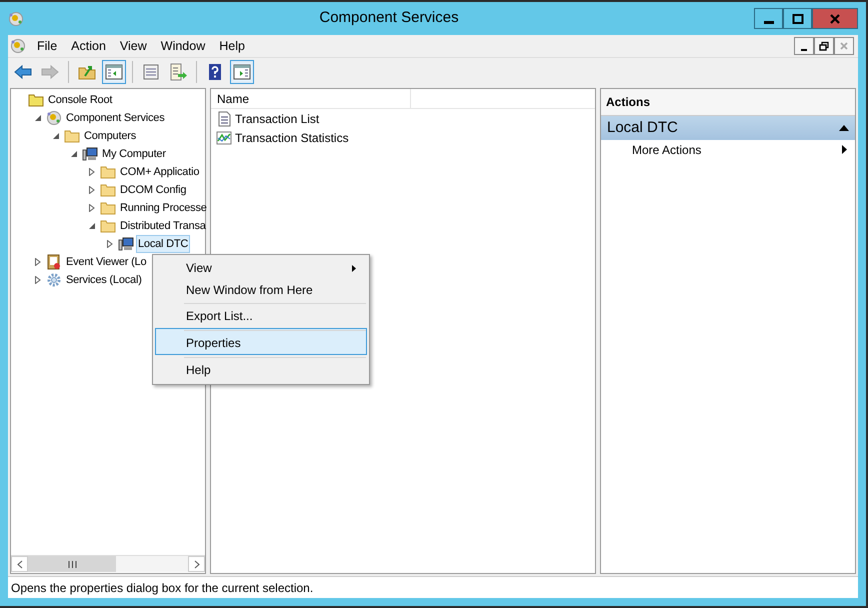 The width and height of the screenshot is (868, 608). I want to click on grip-icon, so click(72, 564).